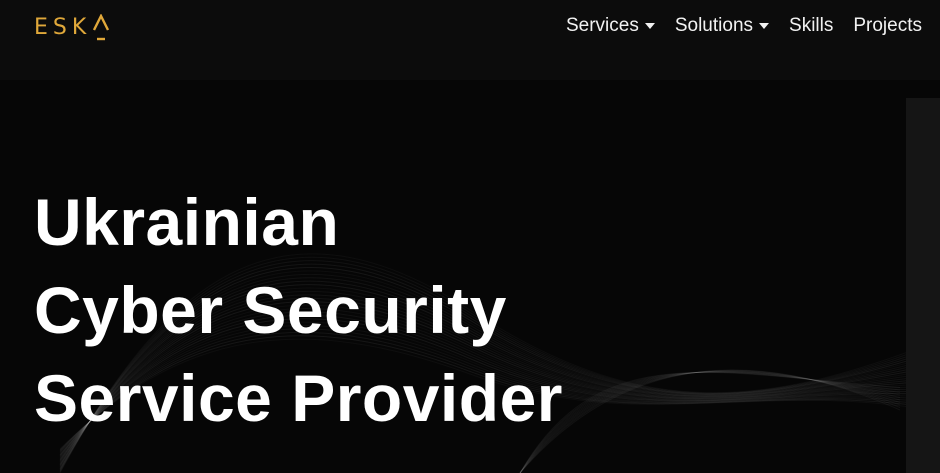 The height and width of the screenshot is (473, 940). Describe the element at coordinates (63, 27) in the screenshot. I see `logo-text: ESK` at that location.